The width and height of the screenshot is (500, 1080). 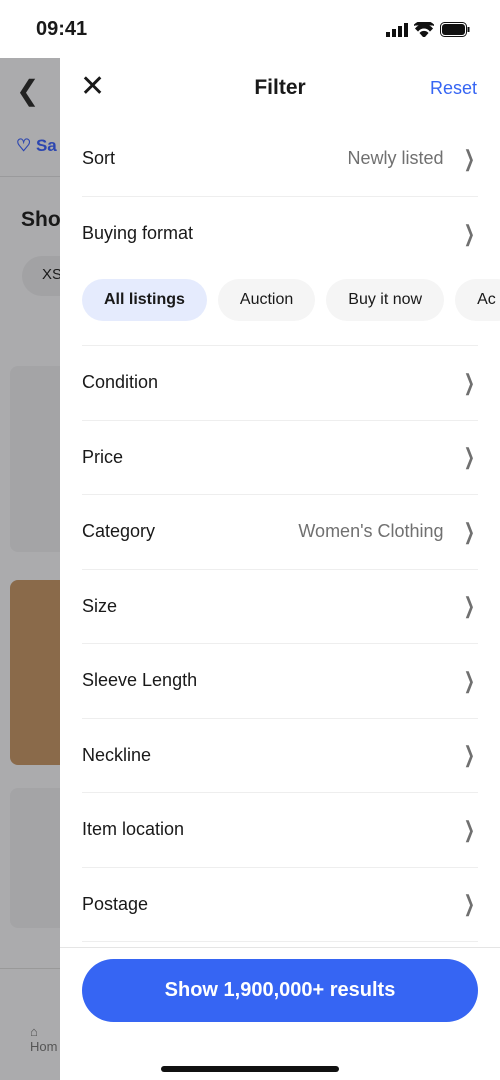 I want to click on filter-row-item-location: Item location ❯, so click(x=280, y=830).